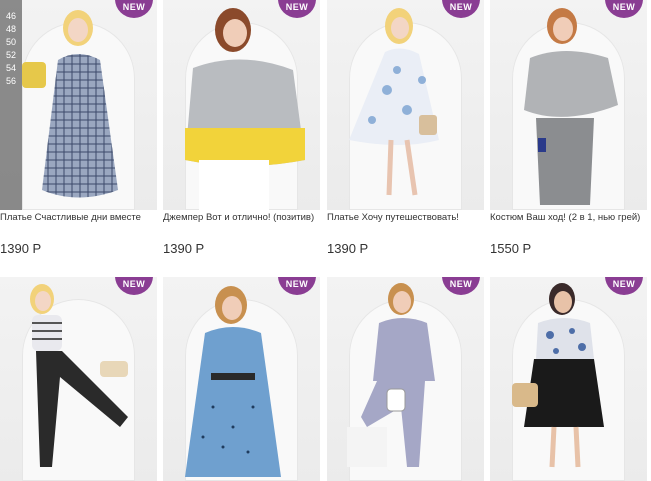  Describe the element at coordinates (11, 68) in the screenshot. I see `size-option: 54` at that location.